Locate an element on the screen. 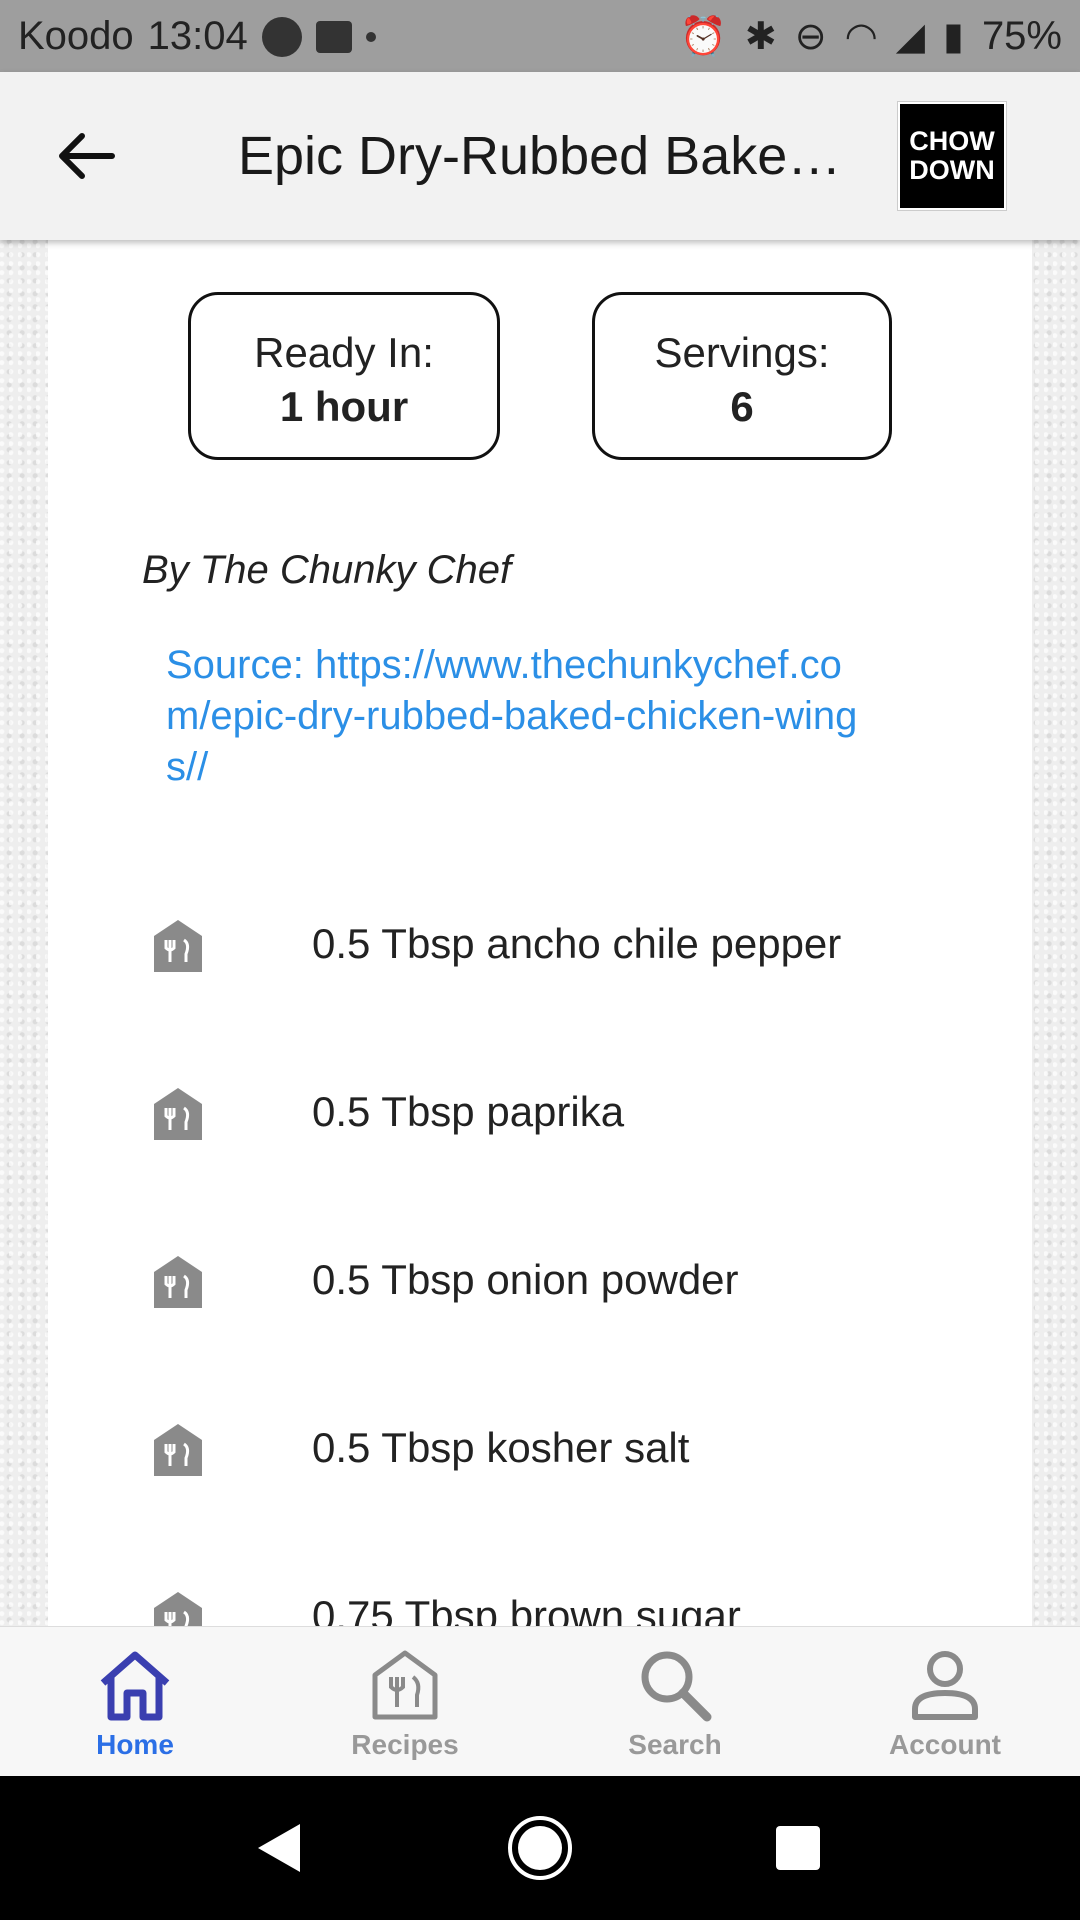  wifi-icon: ◠ is located at coordinates (861, 36).